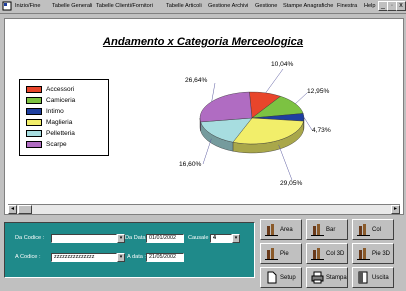  I want to click on scroll-right-icon: ▸, so click(395, 209).